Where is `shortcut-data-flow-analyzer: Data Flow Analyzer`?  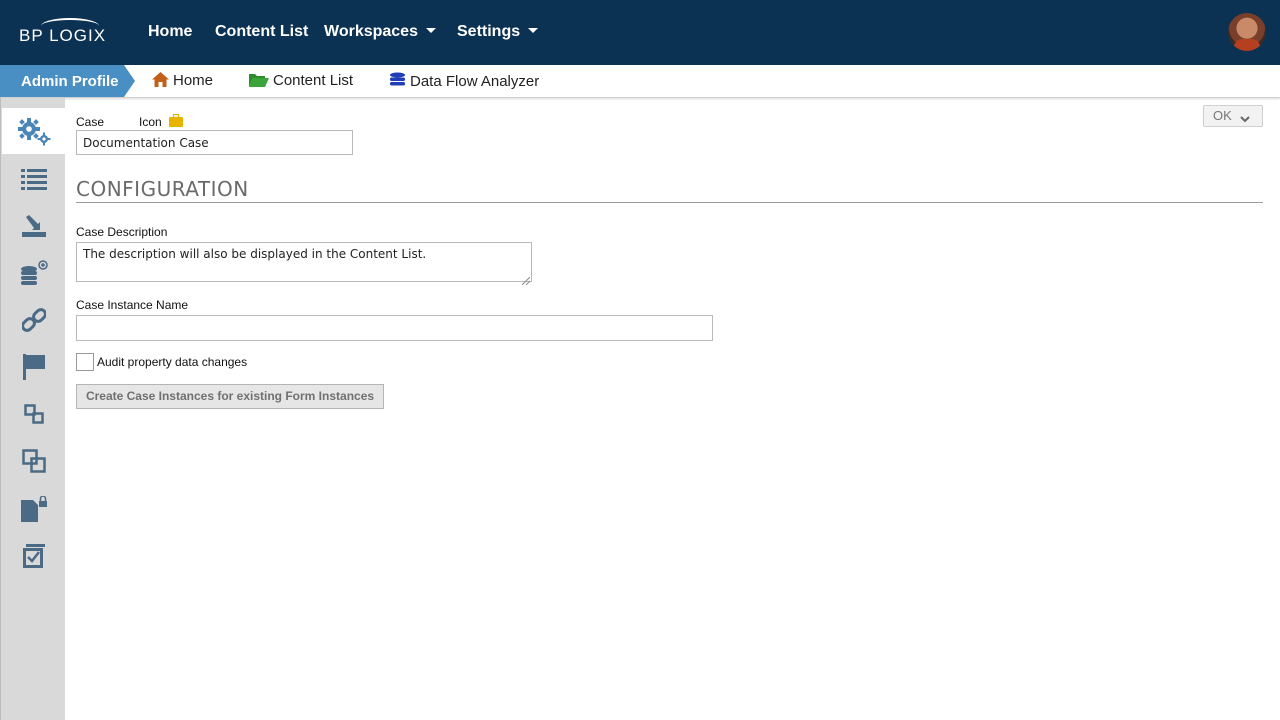 shortcut-data-flow-analyzer: Data Flow Analyzer is located at coordinates (464, 82).